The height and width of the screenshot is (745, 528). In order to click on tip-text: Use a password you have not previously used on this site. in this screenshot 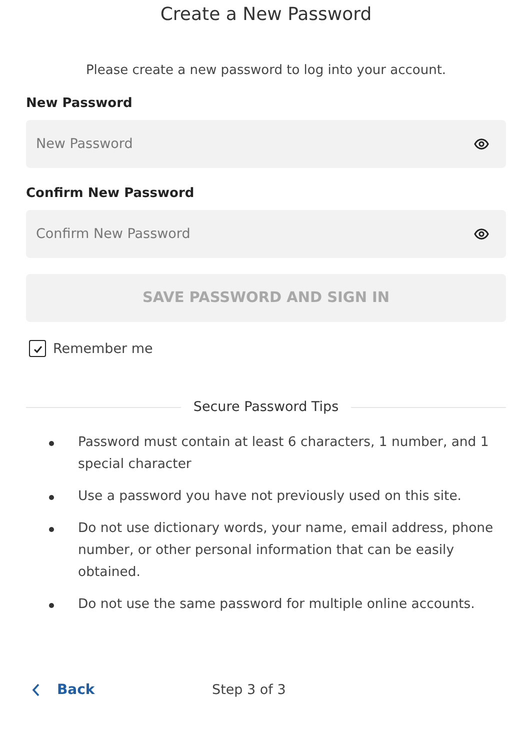, I will do `click(270, 497)`.